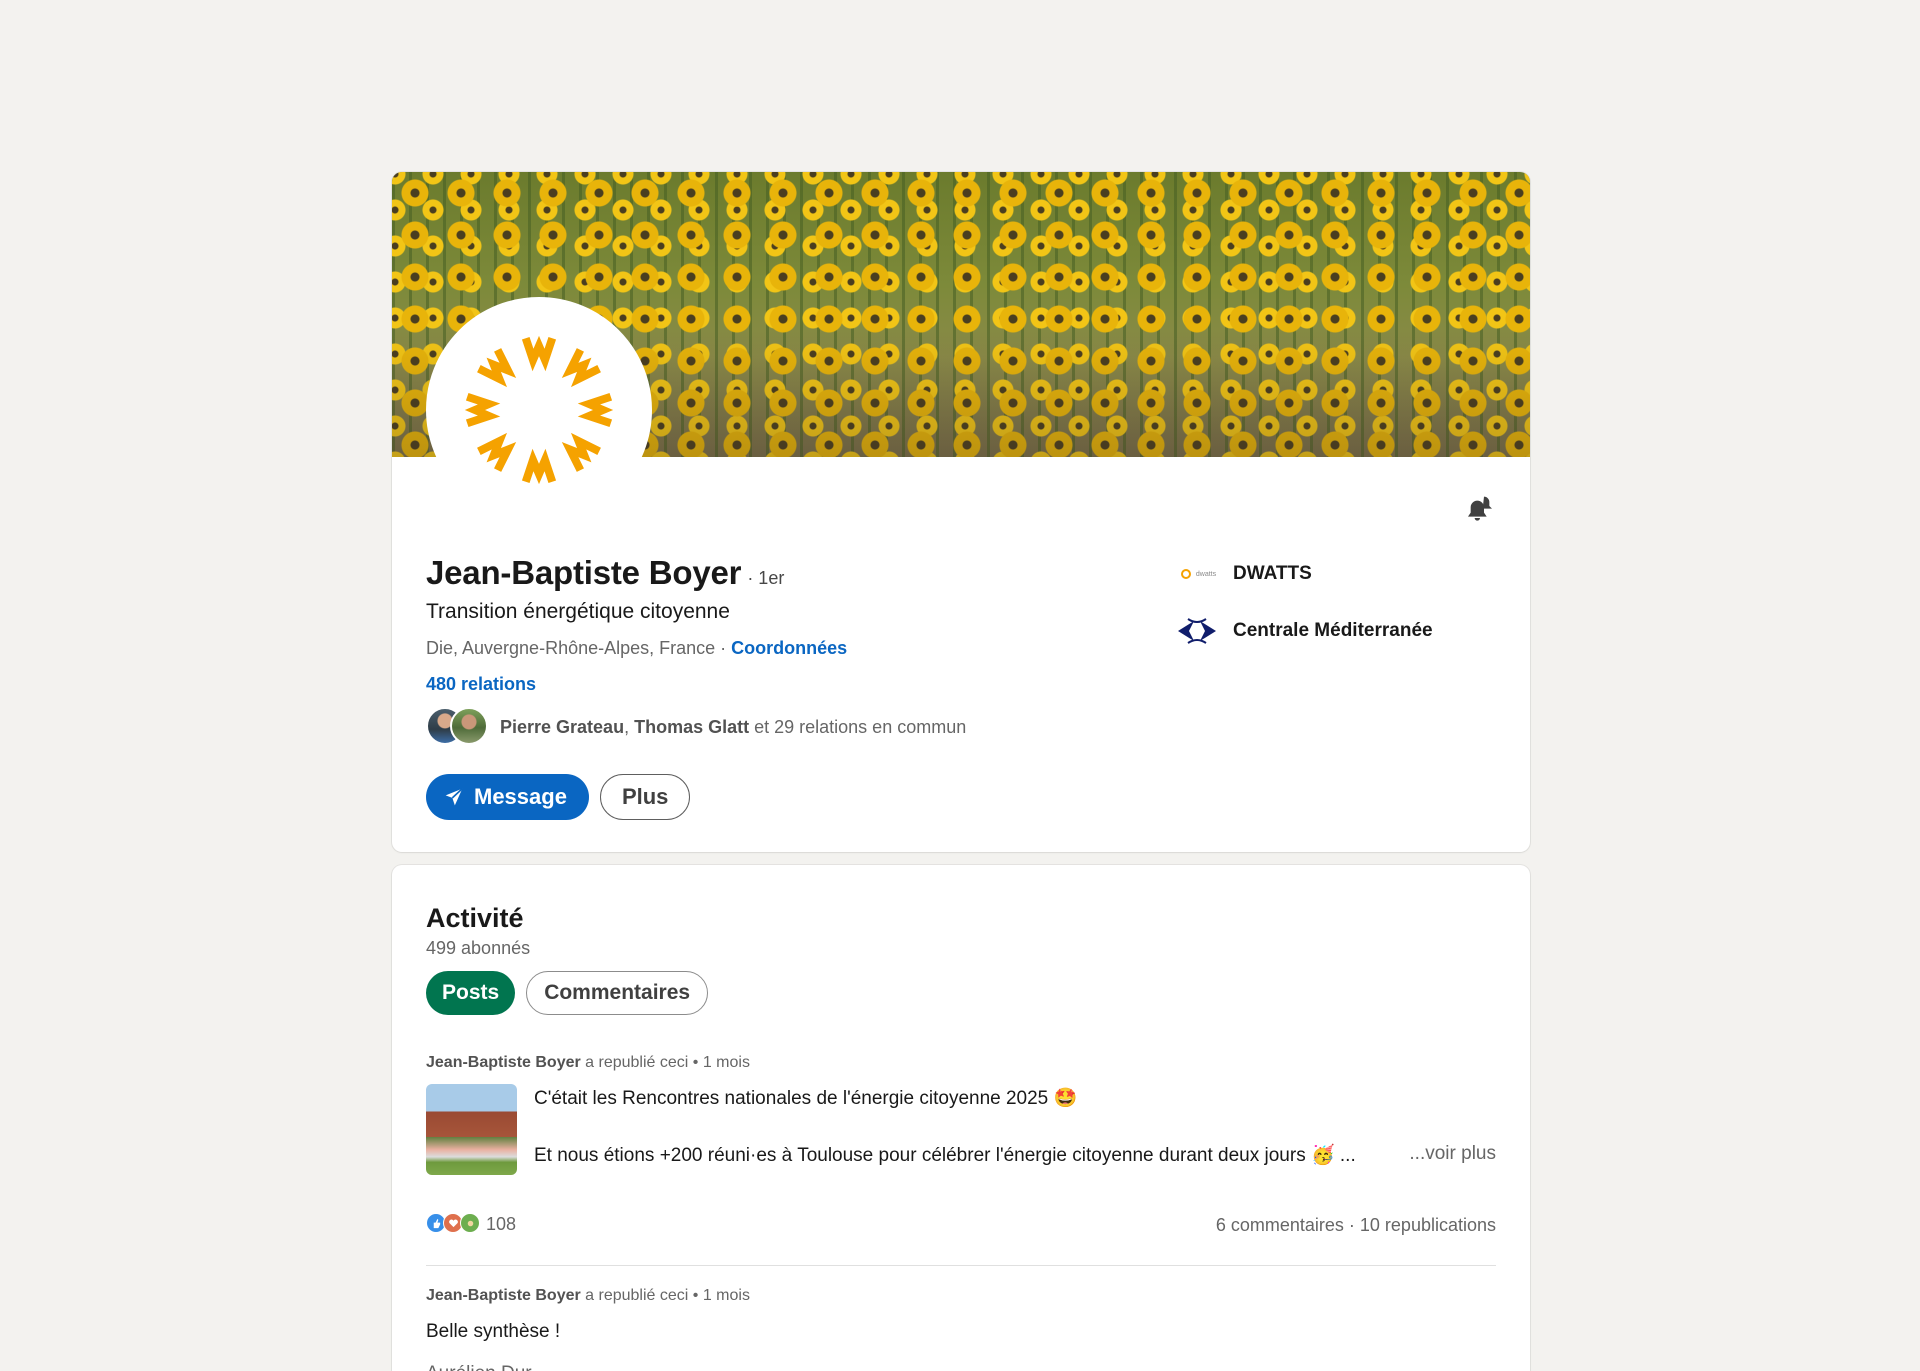 The image size is (1920, 1371). What do you see at coordinates (579, 648) in the screenshot?
I see `profile-location: Die, Auvergne-Rhône-Alpes, France ·` at bounding box center [579, 648].